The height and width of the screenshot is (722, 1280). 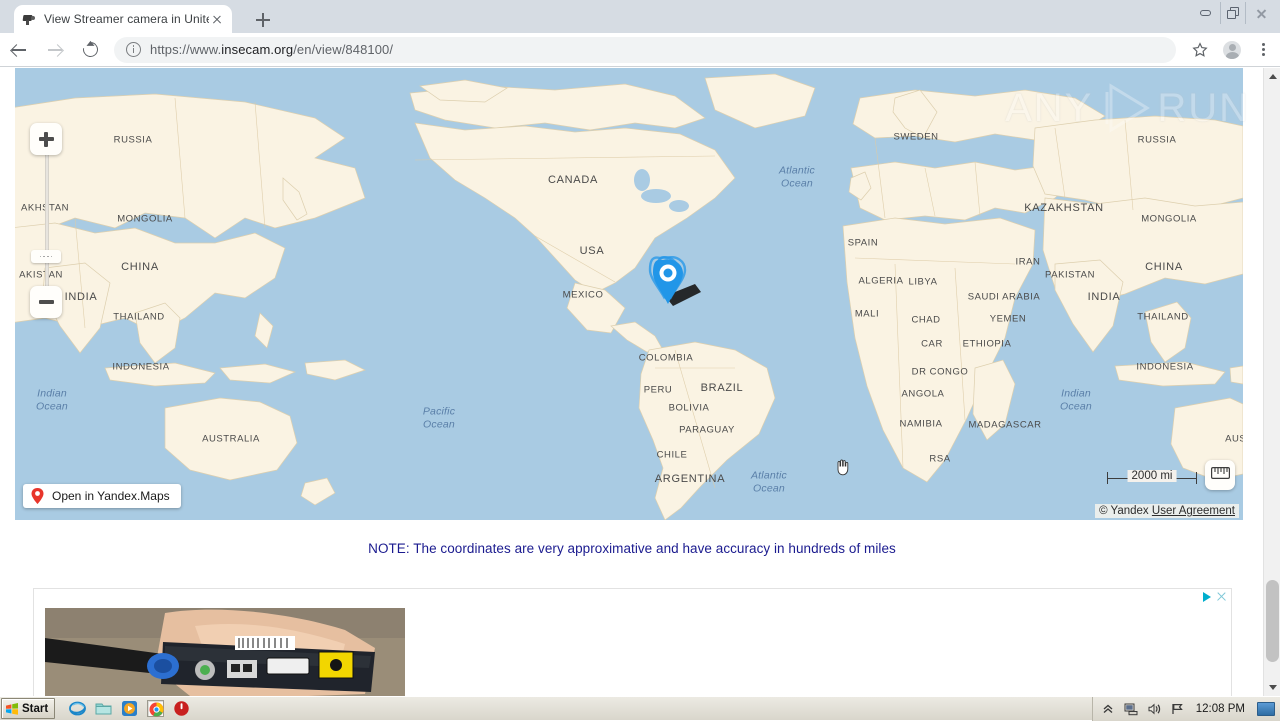 What do you see at coordinates (28, 708) in the screenshot?
I see `start-button: Start` at bounding box center [28, 708].